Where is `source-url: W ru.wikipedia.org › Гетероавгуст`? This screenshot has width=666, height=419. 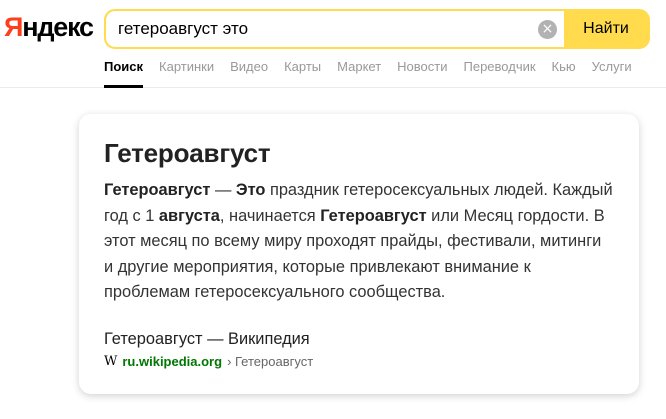
source-url: W ru.wikipedia.org › Гетероавгуст is located at coordinates (208, 361).